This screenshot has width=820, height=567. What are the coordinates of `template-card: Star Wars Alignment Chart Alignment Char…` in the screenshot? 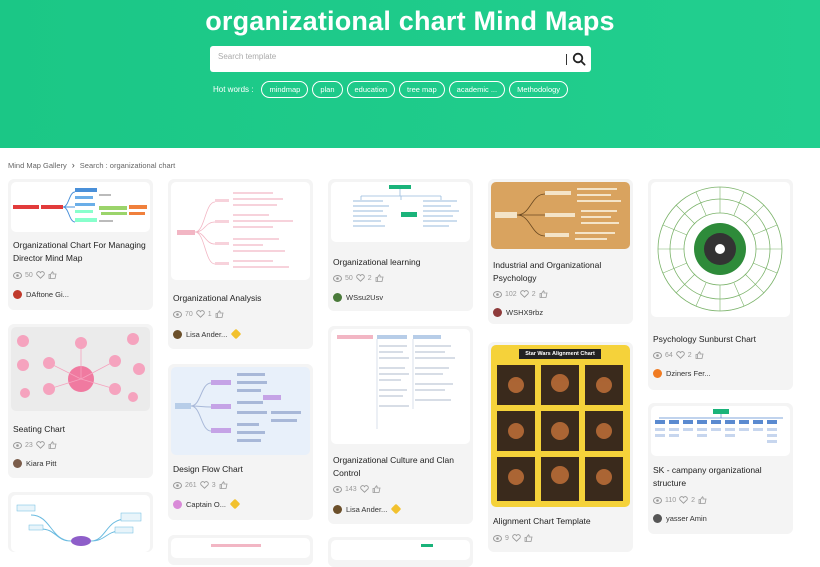 It's located at (560, 447).